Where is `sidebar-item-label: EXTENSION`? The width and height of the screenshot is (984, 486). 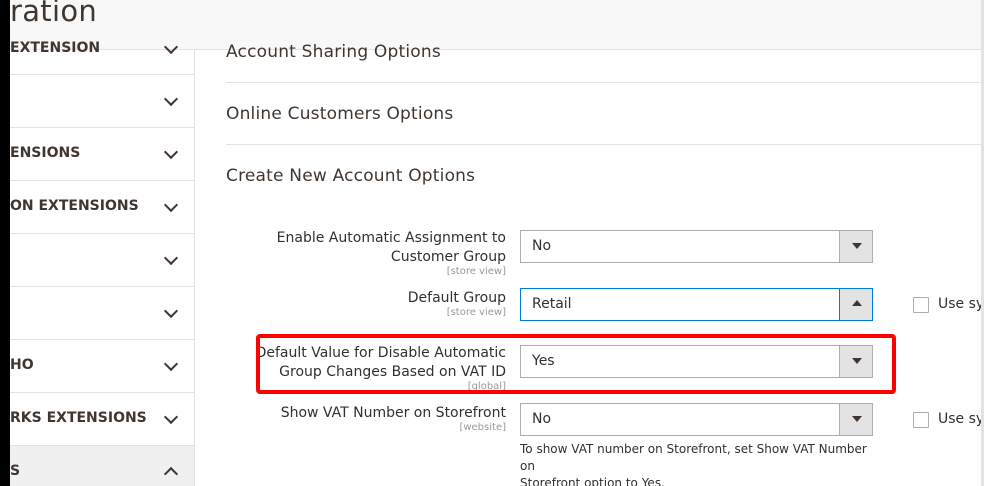 sidebar-item-label: EXTENSION is located at coordinates (55, 48).